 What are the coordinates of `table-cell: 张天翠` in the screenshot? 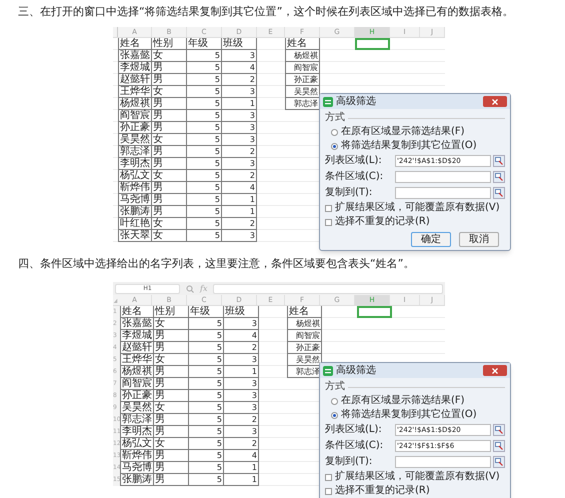 It's located at (135, 236).